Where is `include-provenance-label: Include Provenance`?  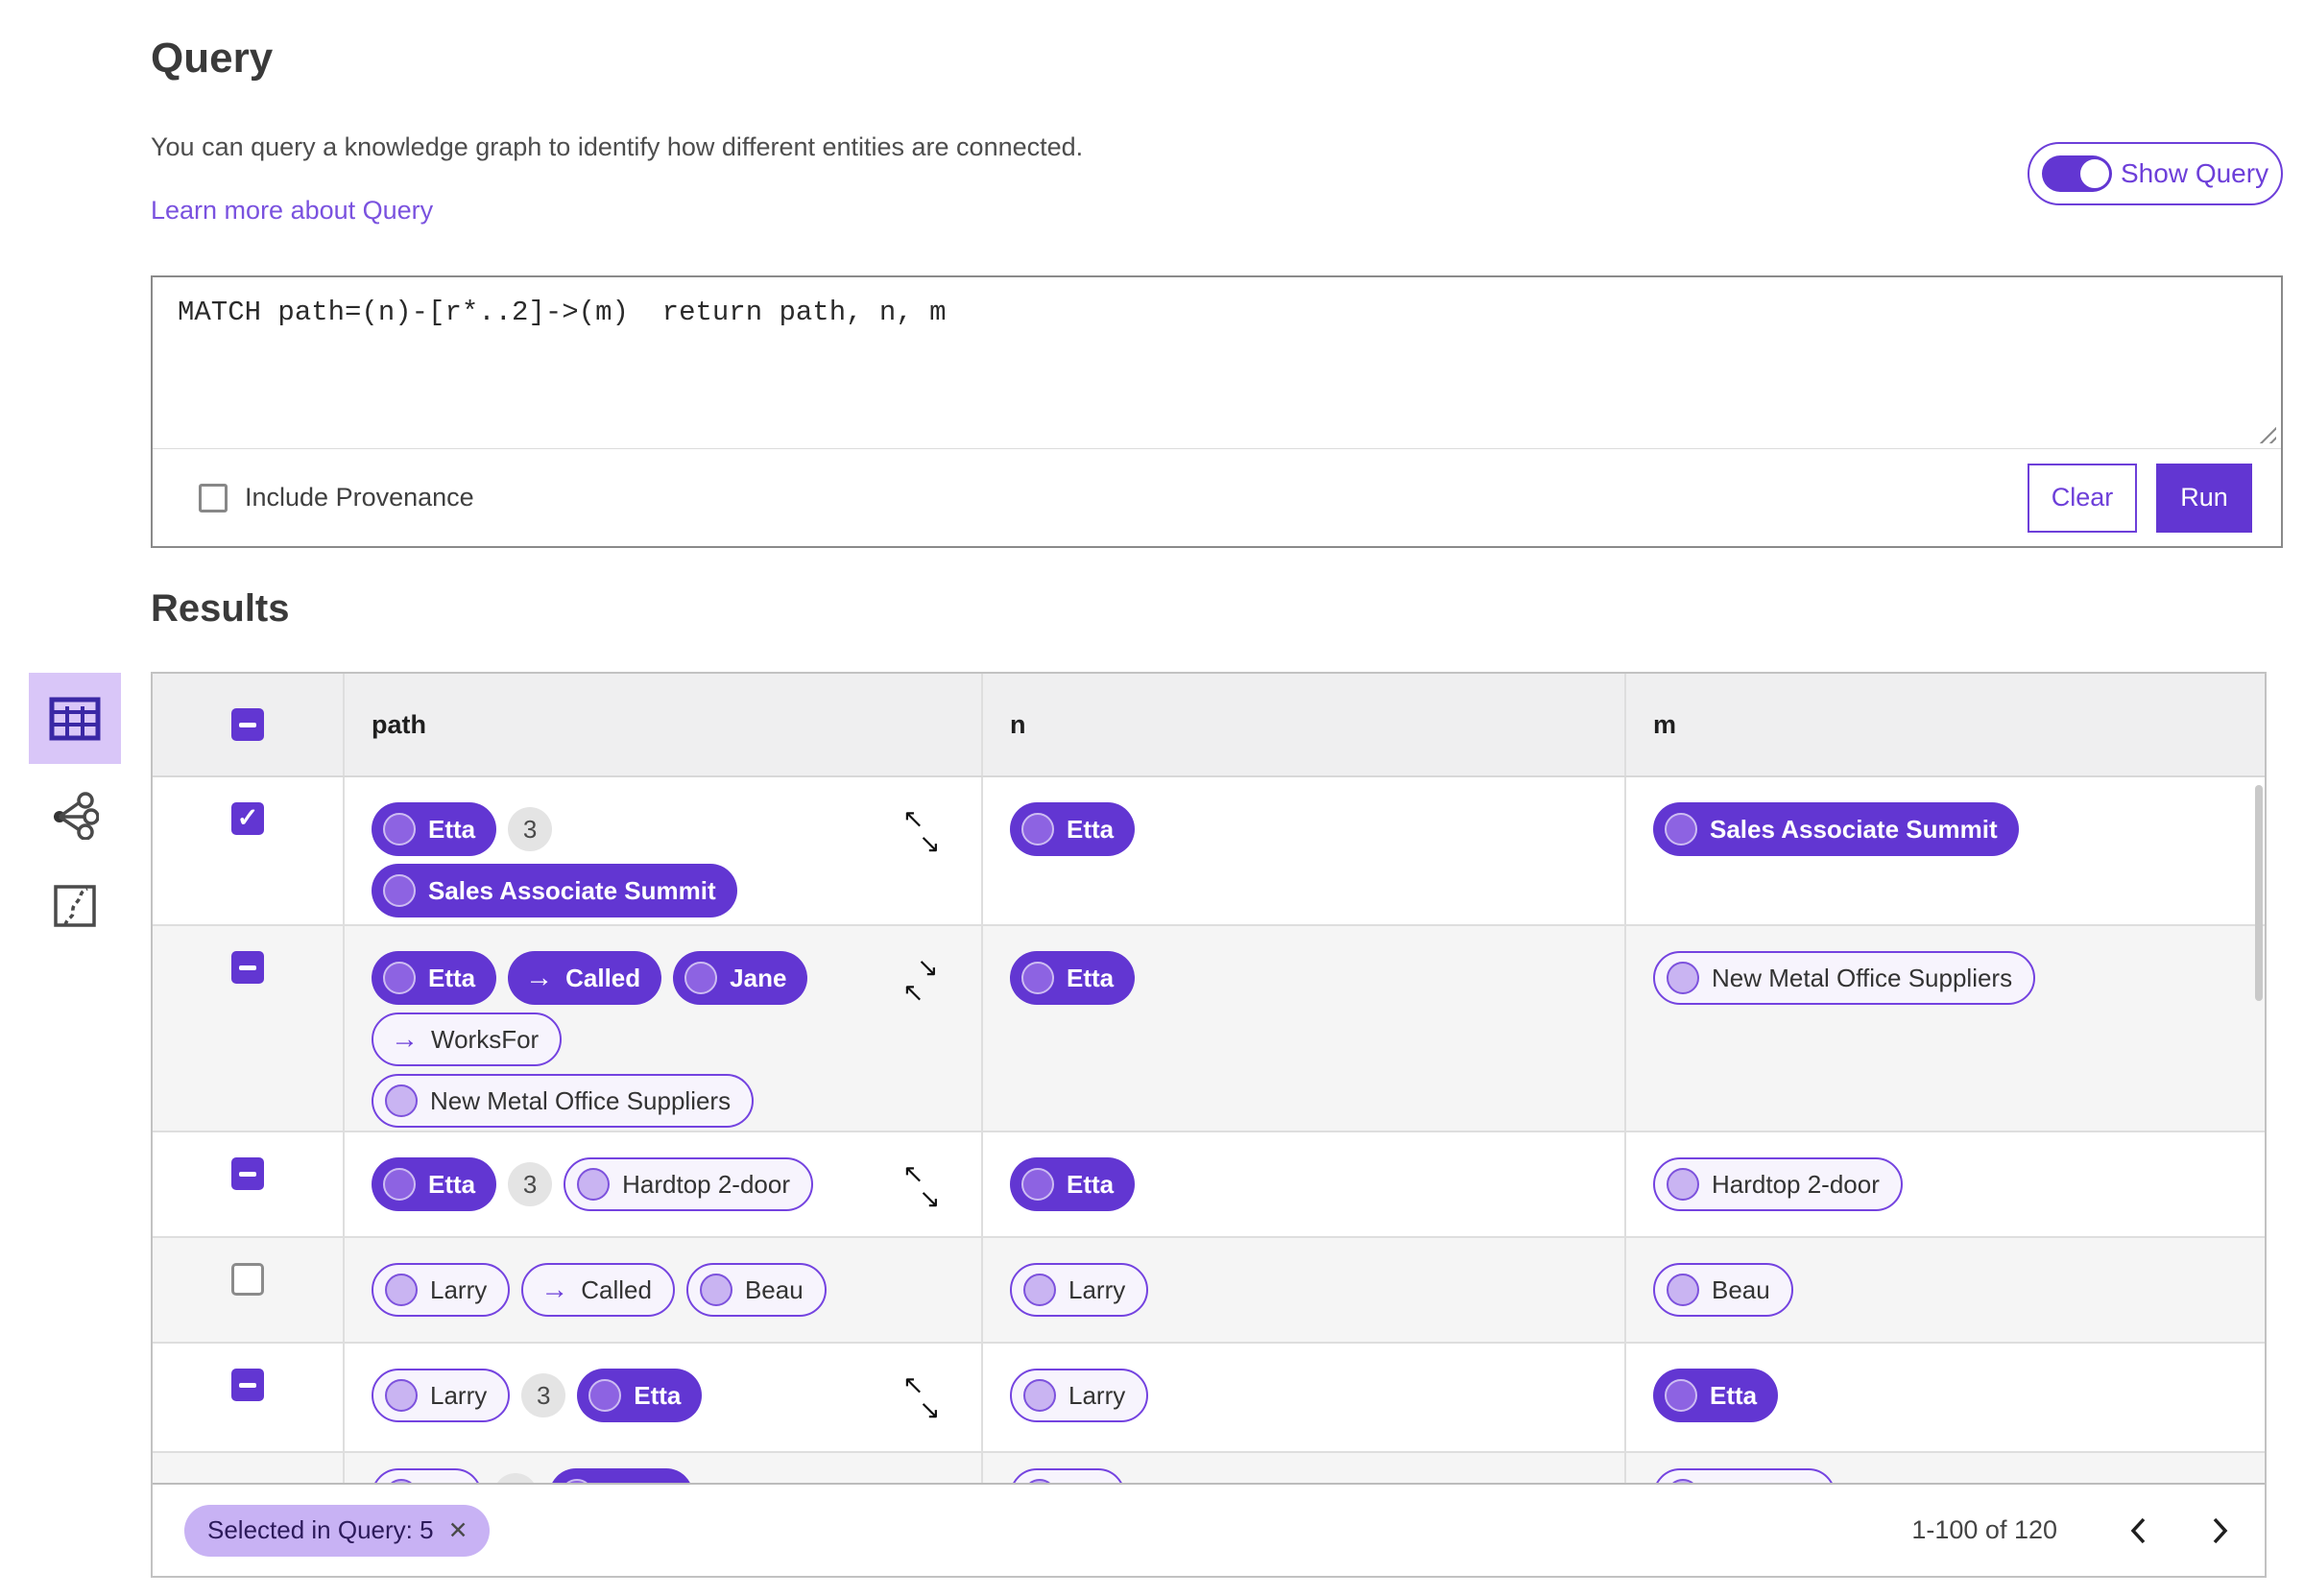 include-provenance-label: Include Provenance is located at coordinates (359, 497).